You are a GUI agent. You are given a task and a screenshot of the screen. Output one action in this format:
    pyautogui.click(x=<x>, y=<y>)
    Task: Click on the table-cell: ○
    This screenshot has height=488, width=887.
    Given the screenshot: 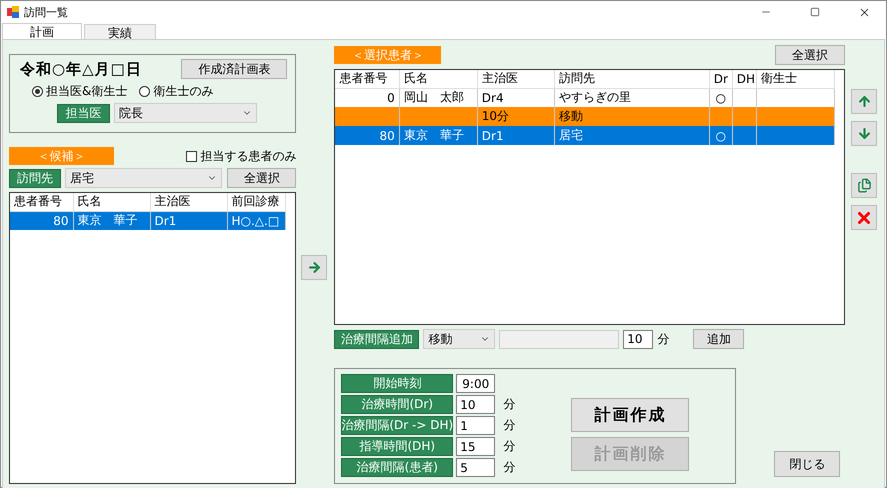 What is the action you would take?
    pyautogui.click(x=720, y=135)
    